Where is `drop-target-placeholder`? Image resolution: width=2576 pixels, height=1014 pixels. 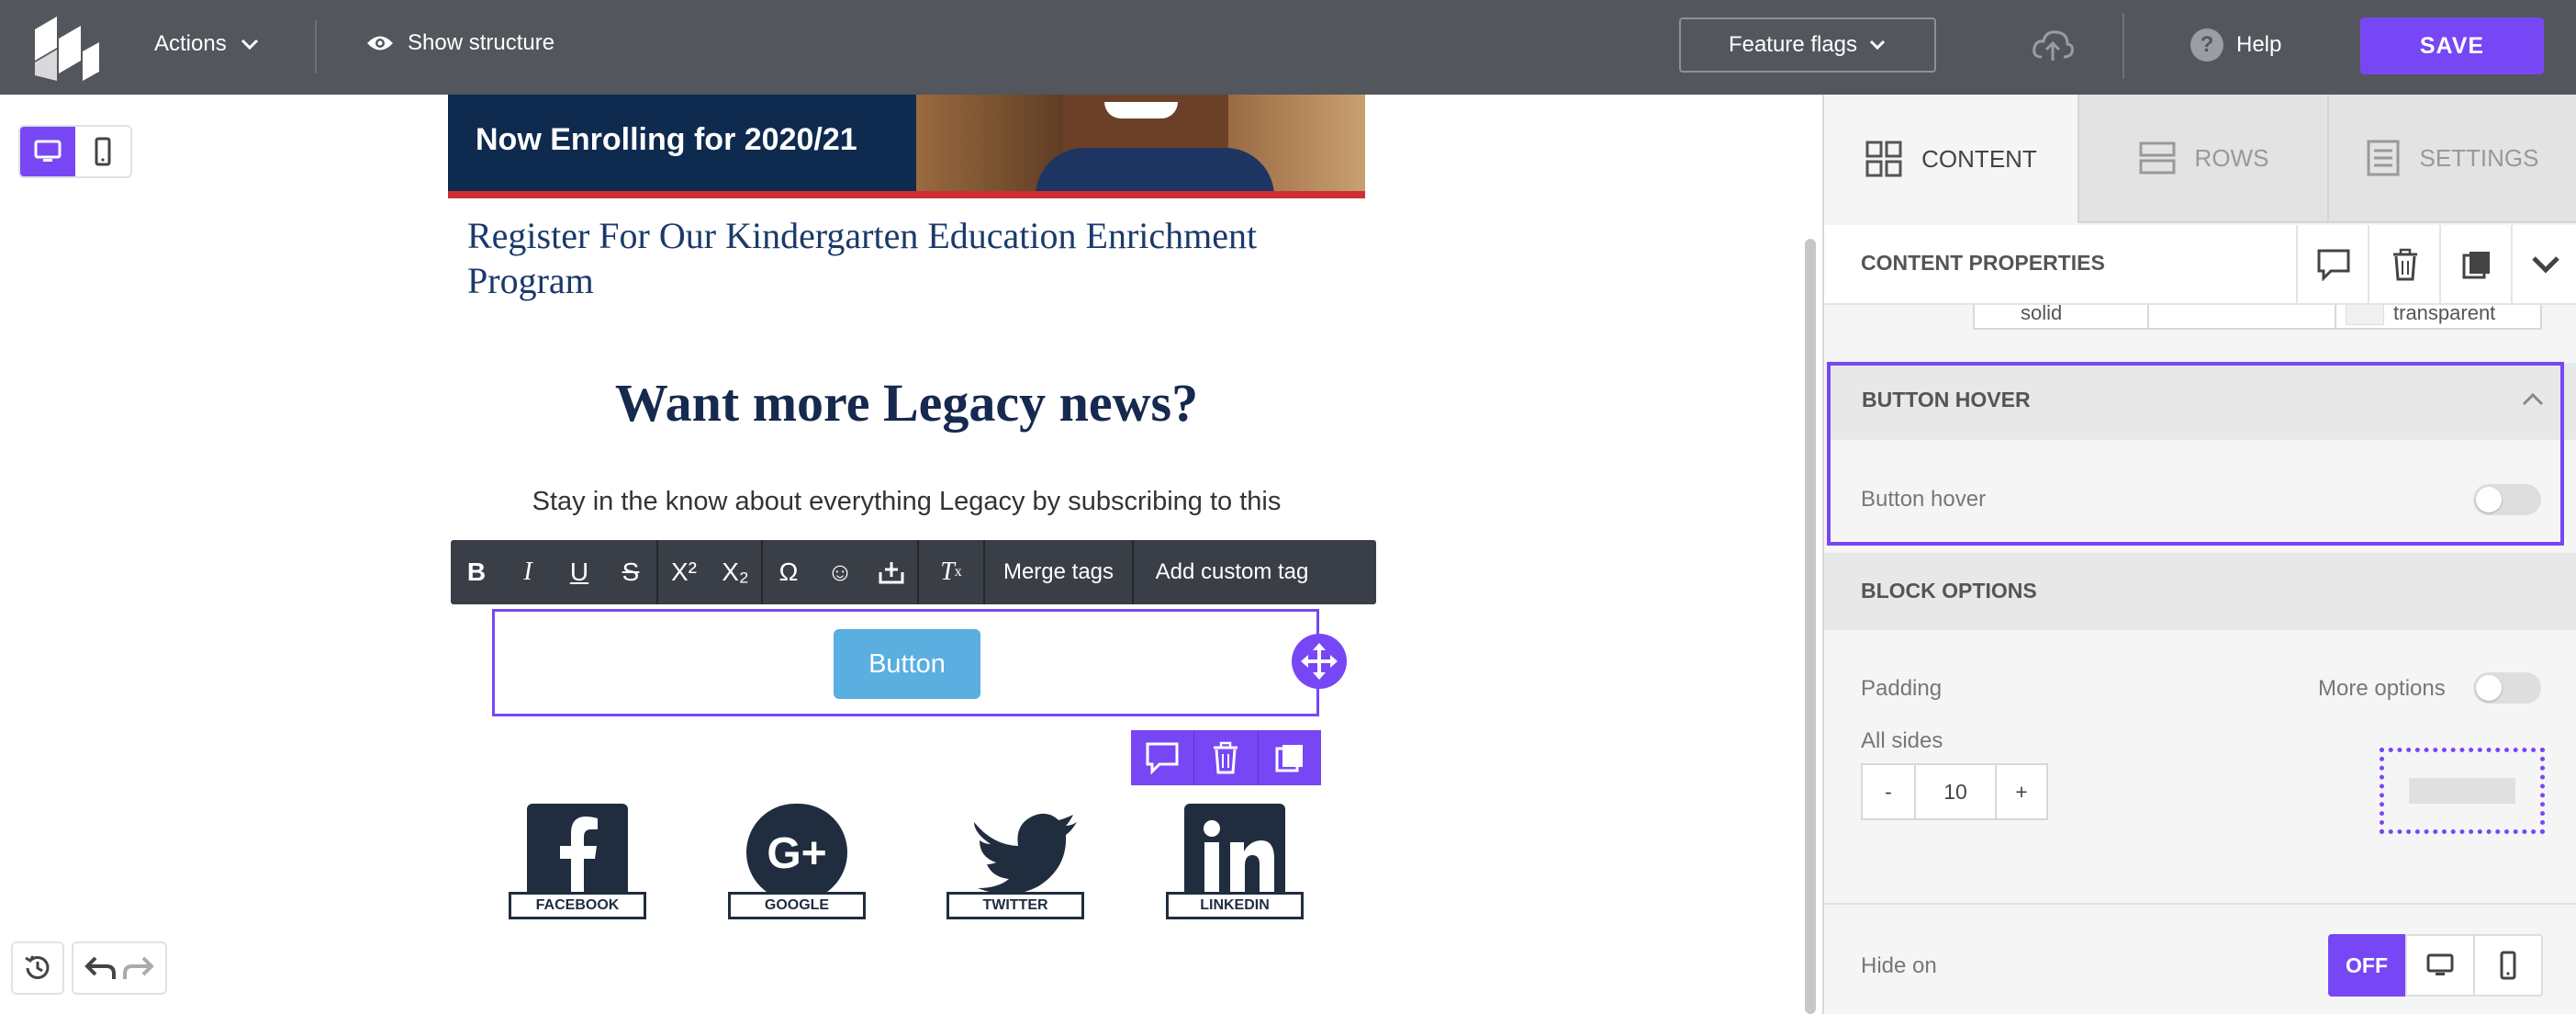
drop-target-placeholder is located at coordinates (2462, 791).